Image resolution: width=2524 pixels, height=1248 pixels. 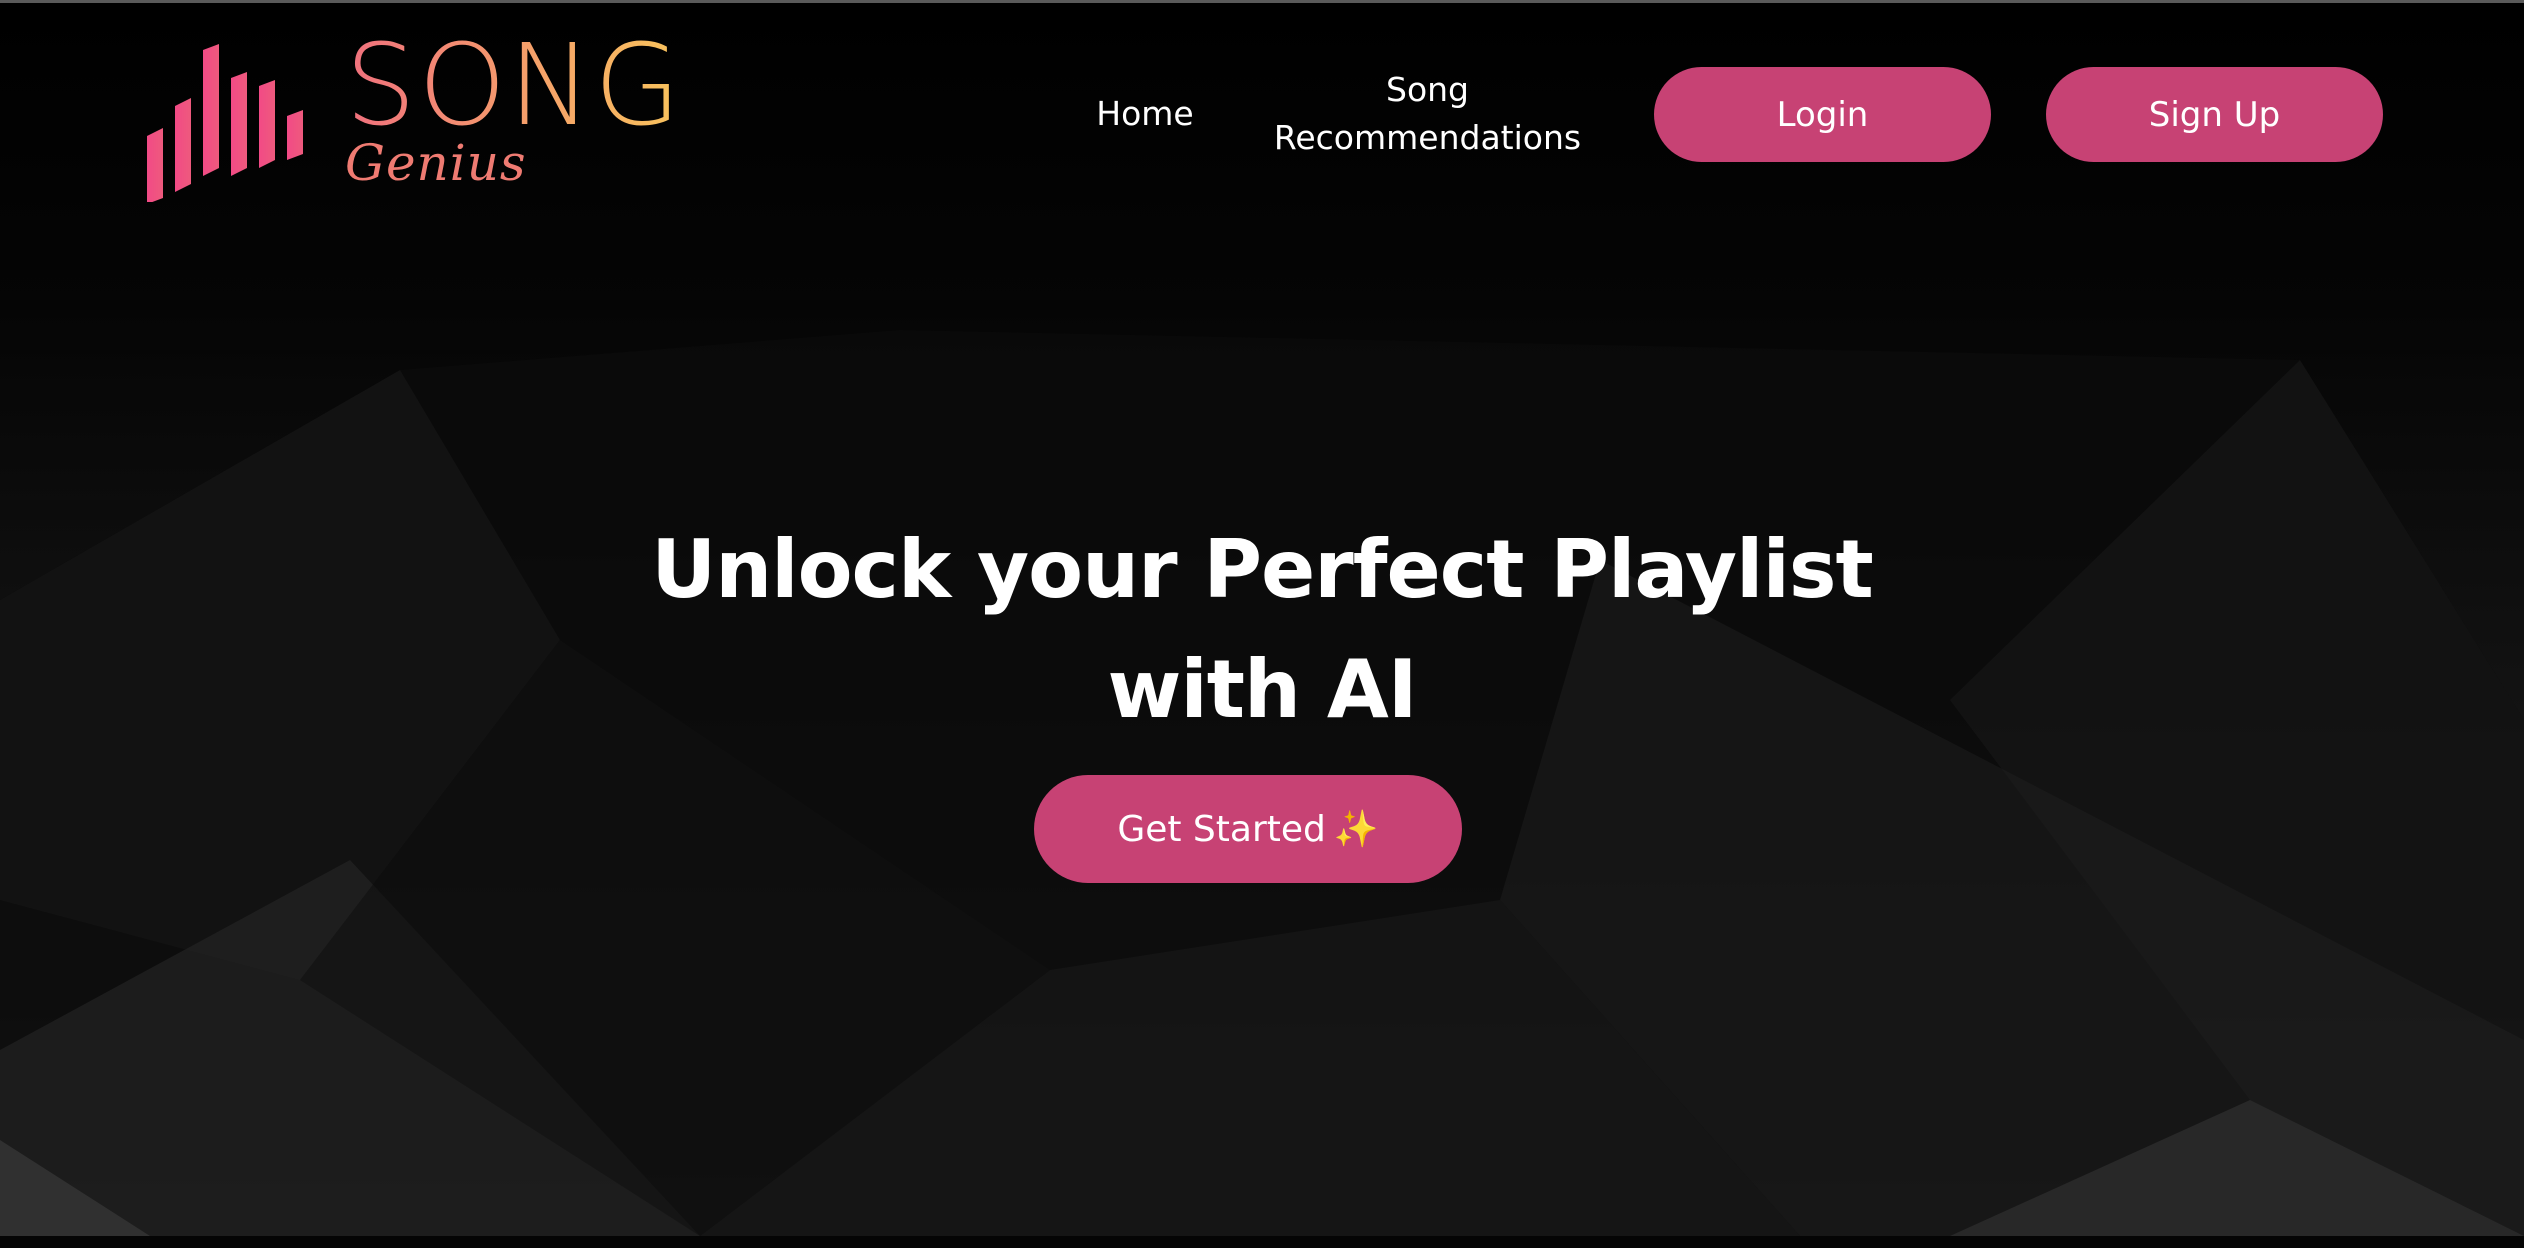 What do you see at coordinates (1262, 630) in the screenshot?
I see `hero-title: Unlock your Perfect Playlist with AI` at bounding box center [1262, 630].